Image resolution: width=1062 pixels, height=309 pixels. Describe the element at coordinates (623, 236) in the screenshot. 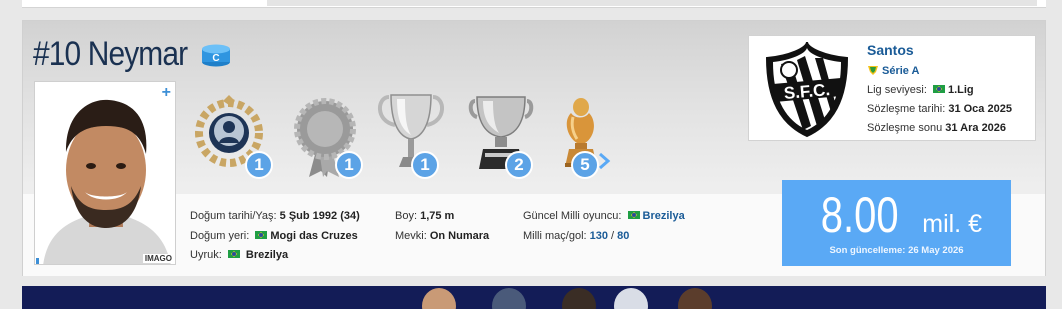

I see `goals-link: 80` at that location.